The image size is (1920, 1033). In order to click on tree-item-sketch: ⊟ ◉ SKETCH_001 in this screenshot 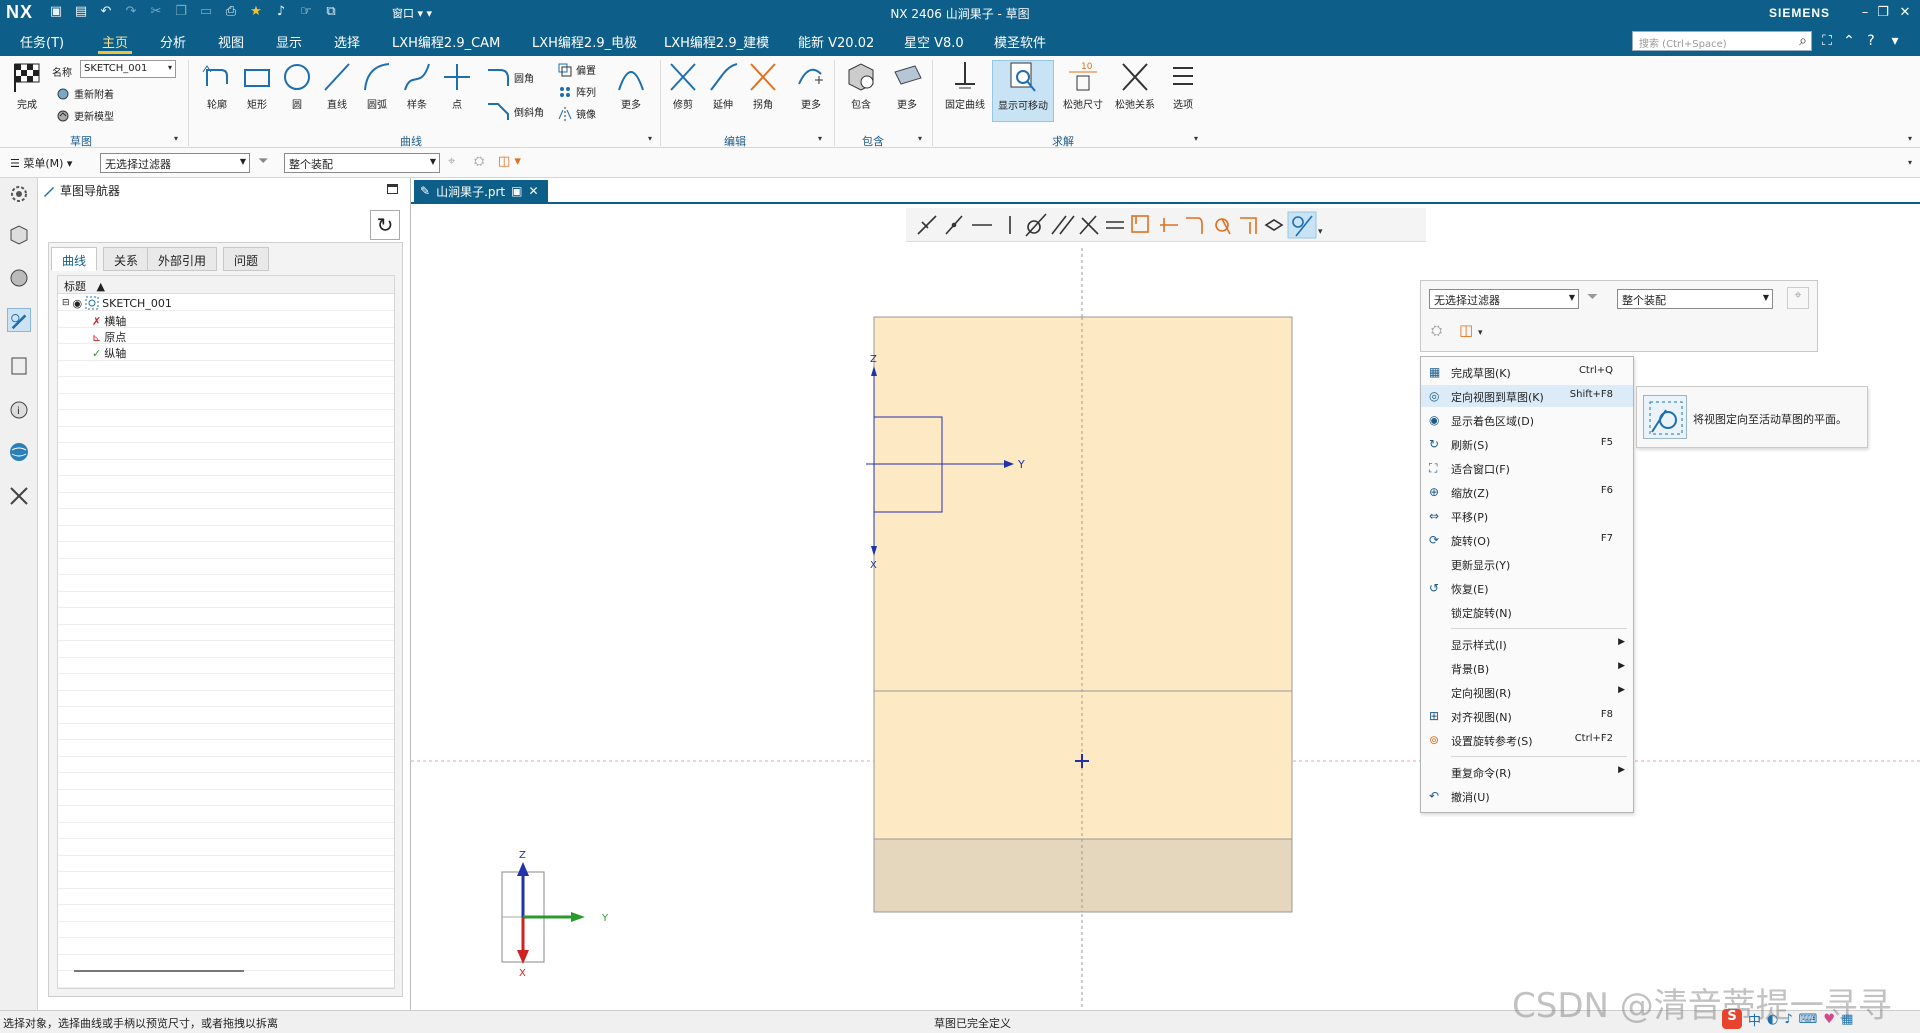, I will do `click(117, 303)`.